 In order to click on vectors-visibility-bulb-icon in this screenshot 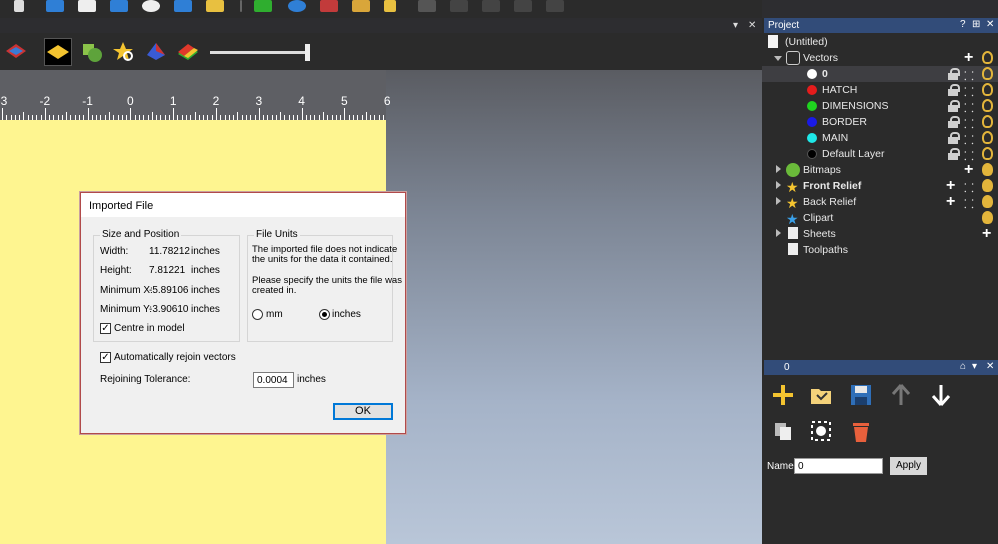, I will do `click(987, 57)`.